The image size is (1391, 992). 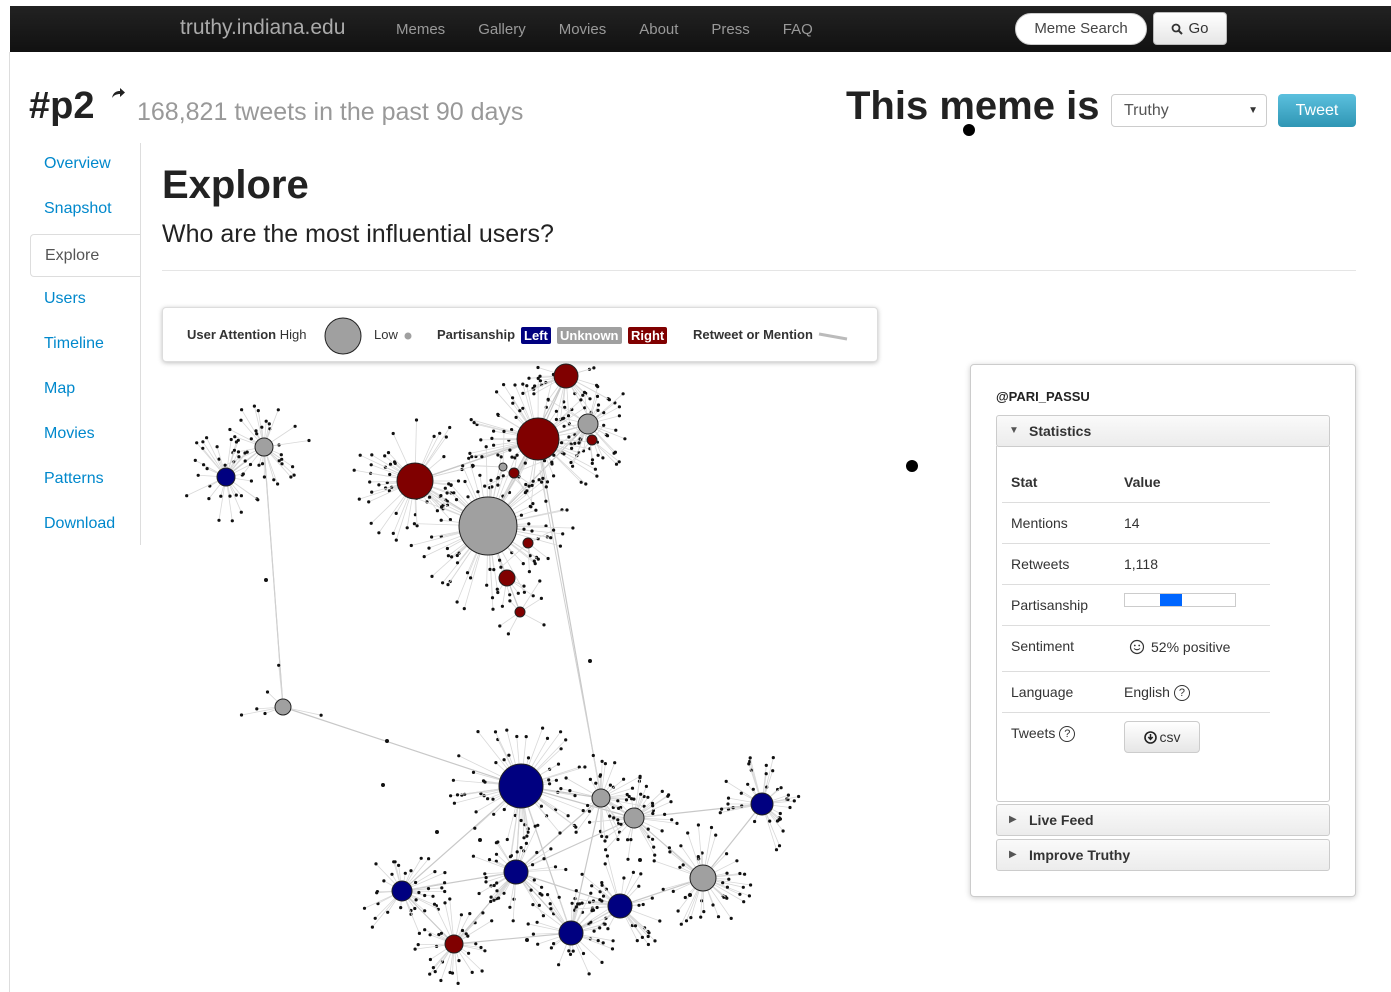 I want to click on go-button: Go, so click(x=1190, y=28).